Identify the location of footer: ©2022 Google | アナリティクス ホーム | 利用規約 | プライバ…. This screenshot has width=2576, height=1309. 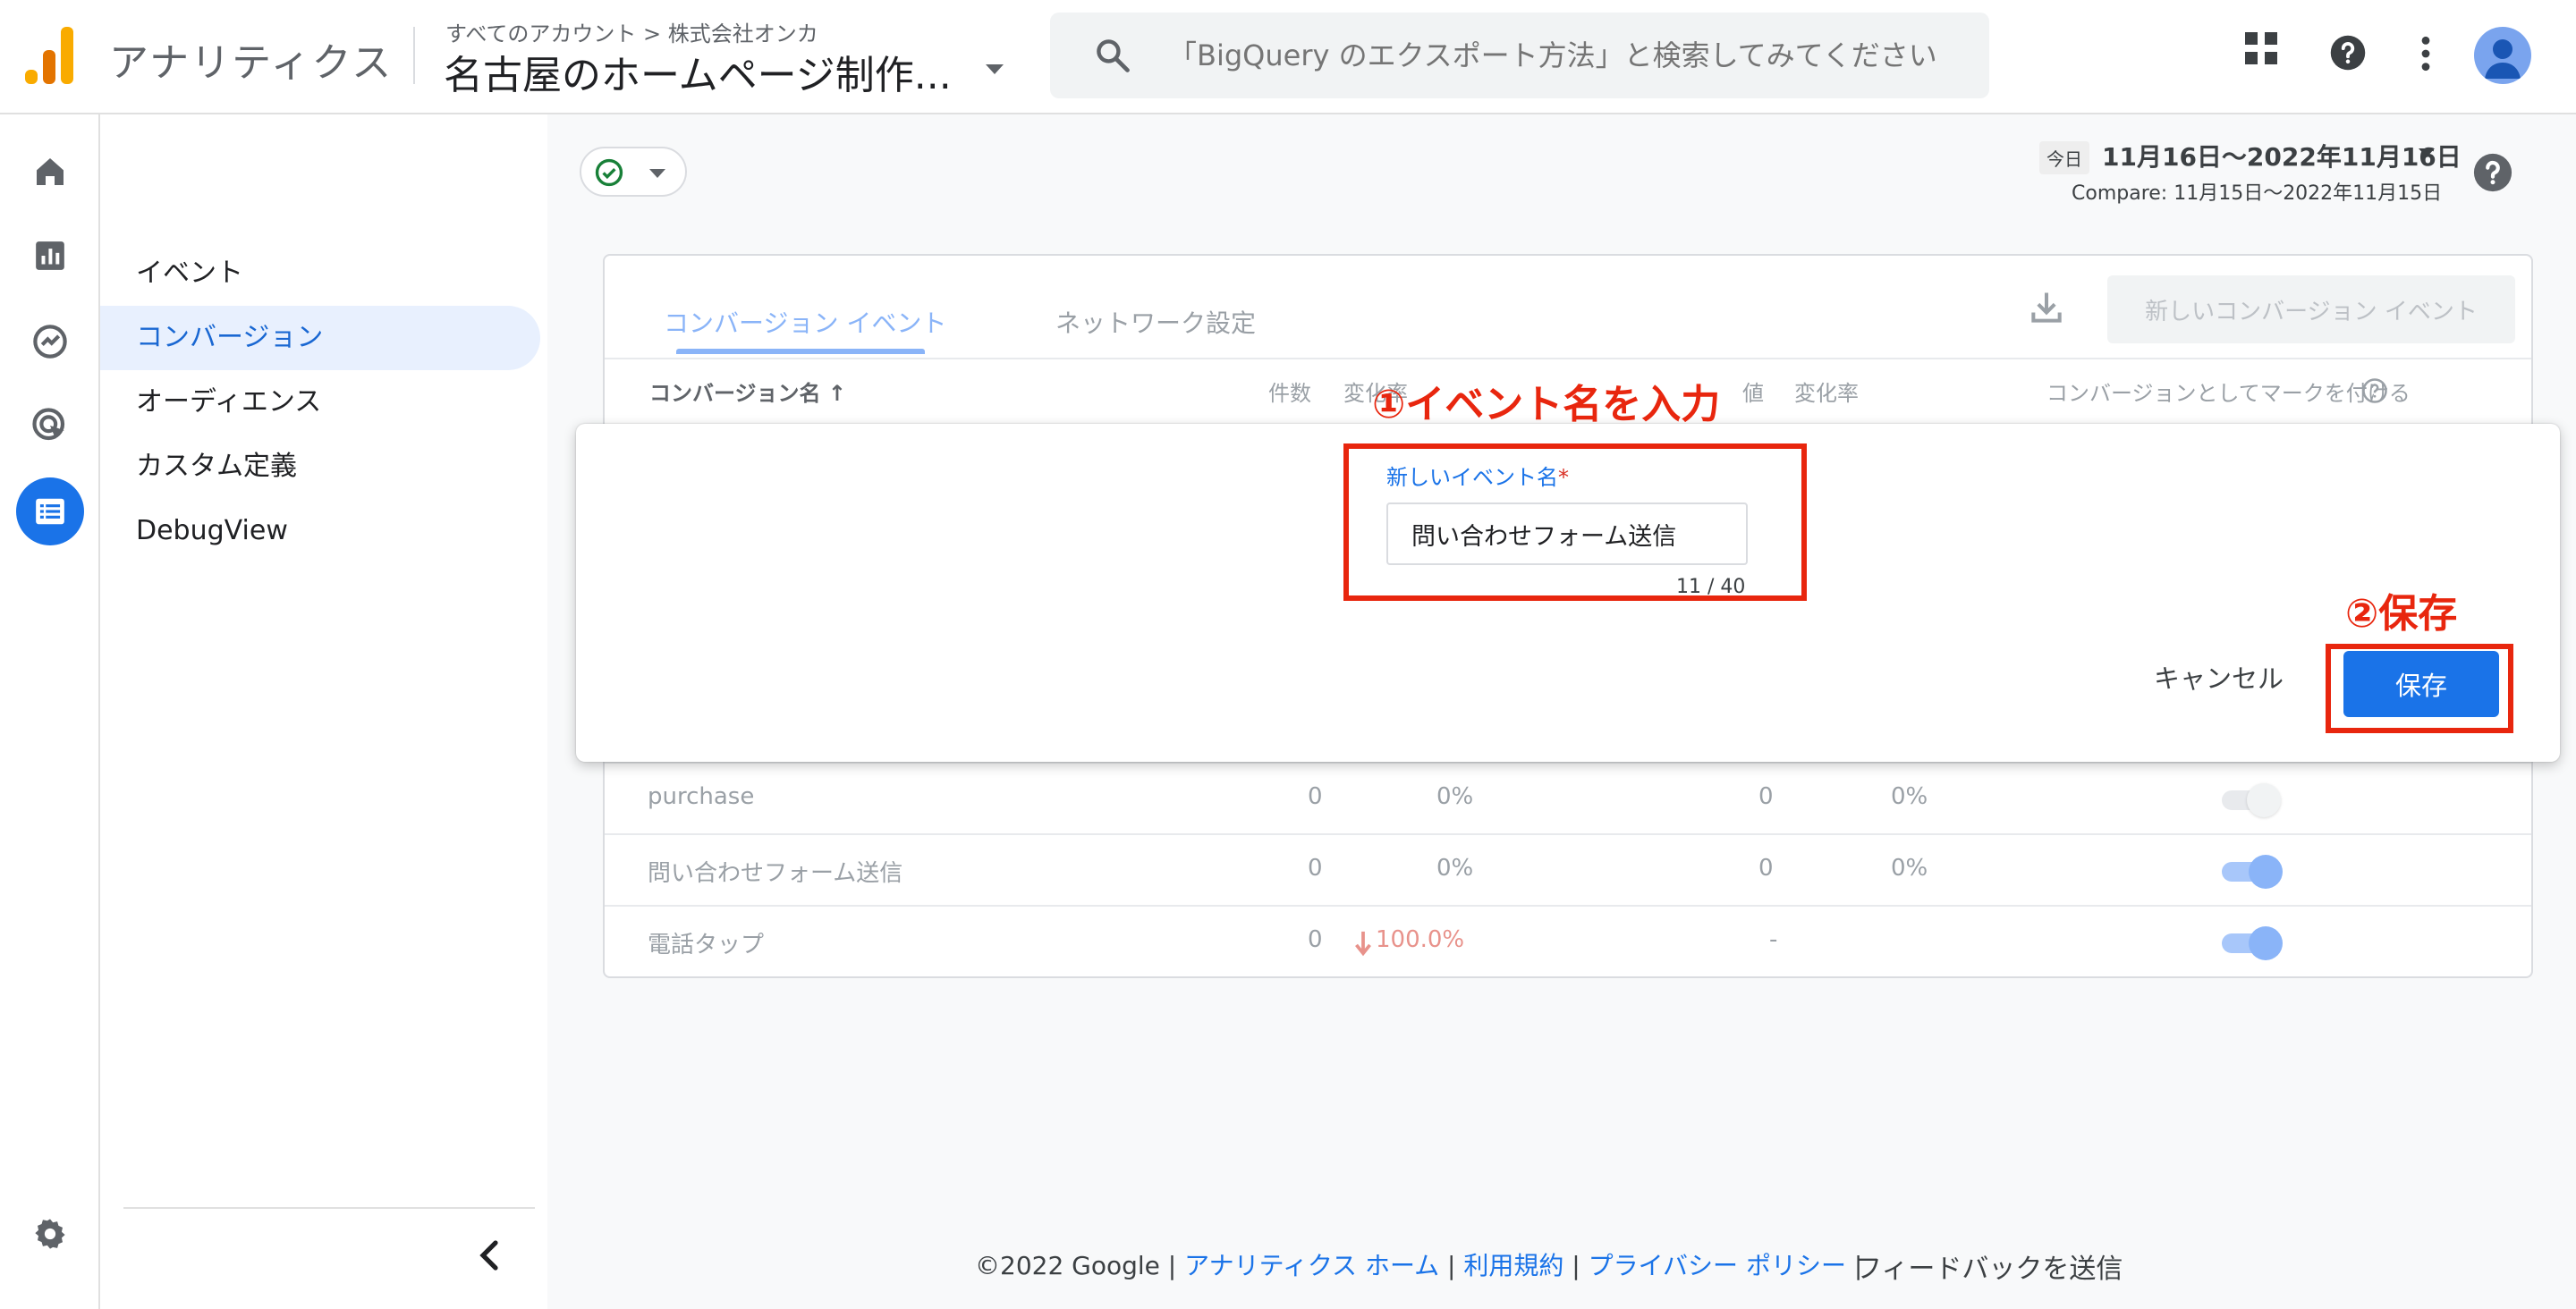
(1419, 1265).